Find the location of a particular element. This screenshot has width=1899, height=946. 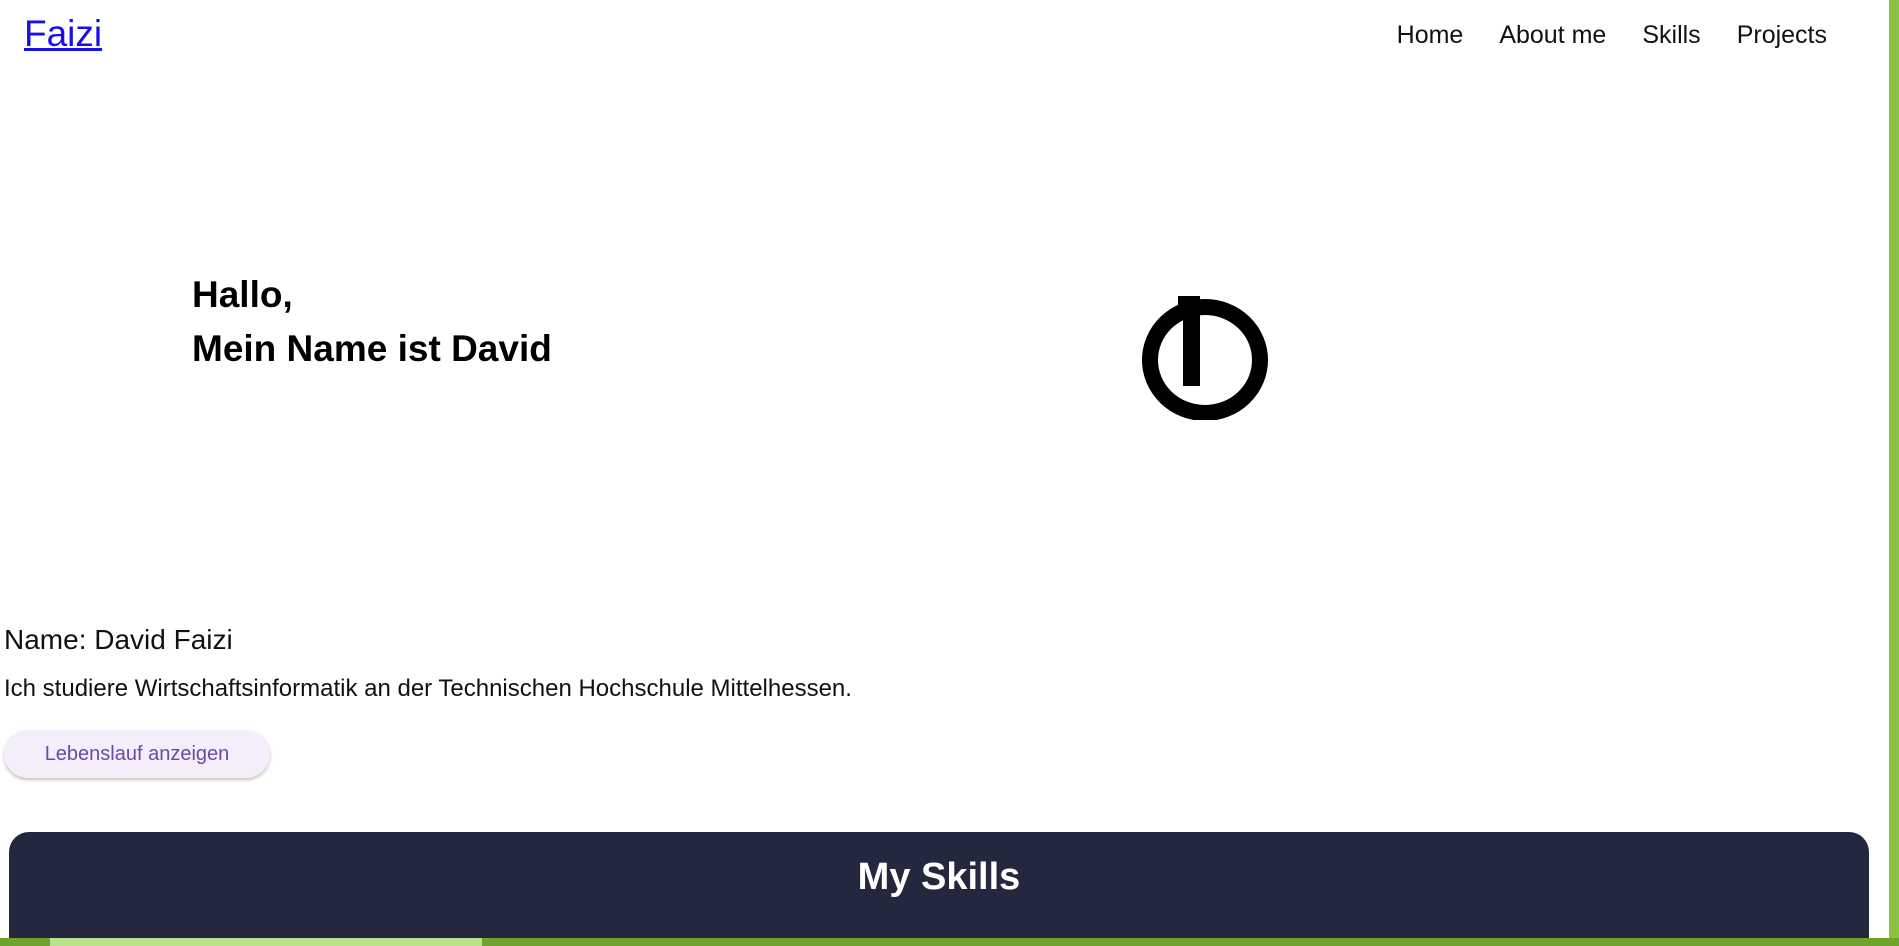

nav-about-me: About me is located at coordinates (1552, 35).